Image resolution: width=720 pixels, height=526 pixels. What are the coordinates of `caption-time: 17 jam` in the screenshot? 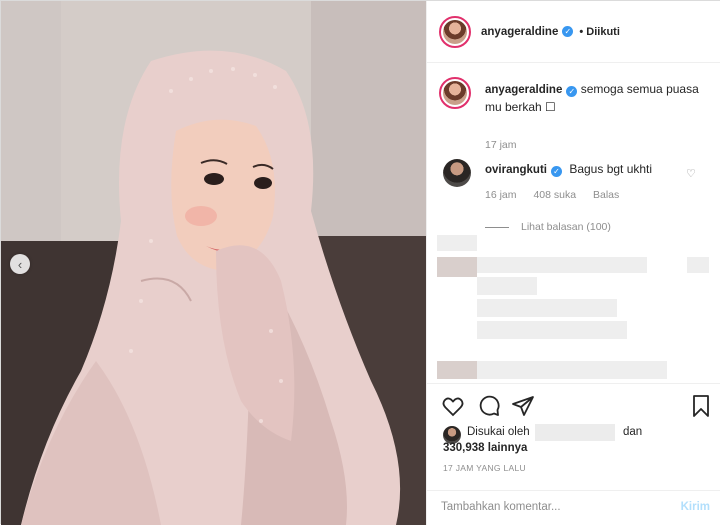 It's located at (501, 145).